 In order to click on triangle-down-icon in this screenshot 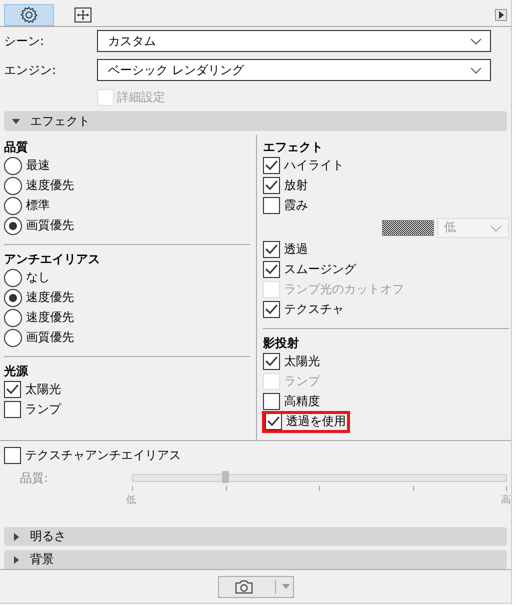, I will do `click(16, 121)`.